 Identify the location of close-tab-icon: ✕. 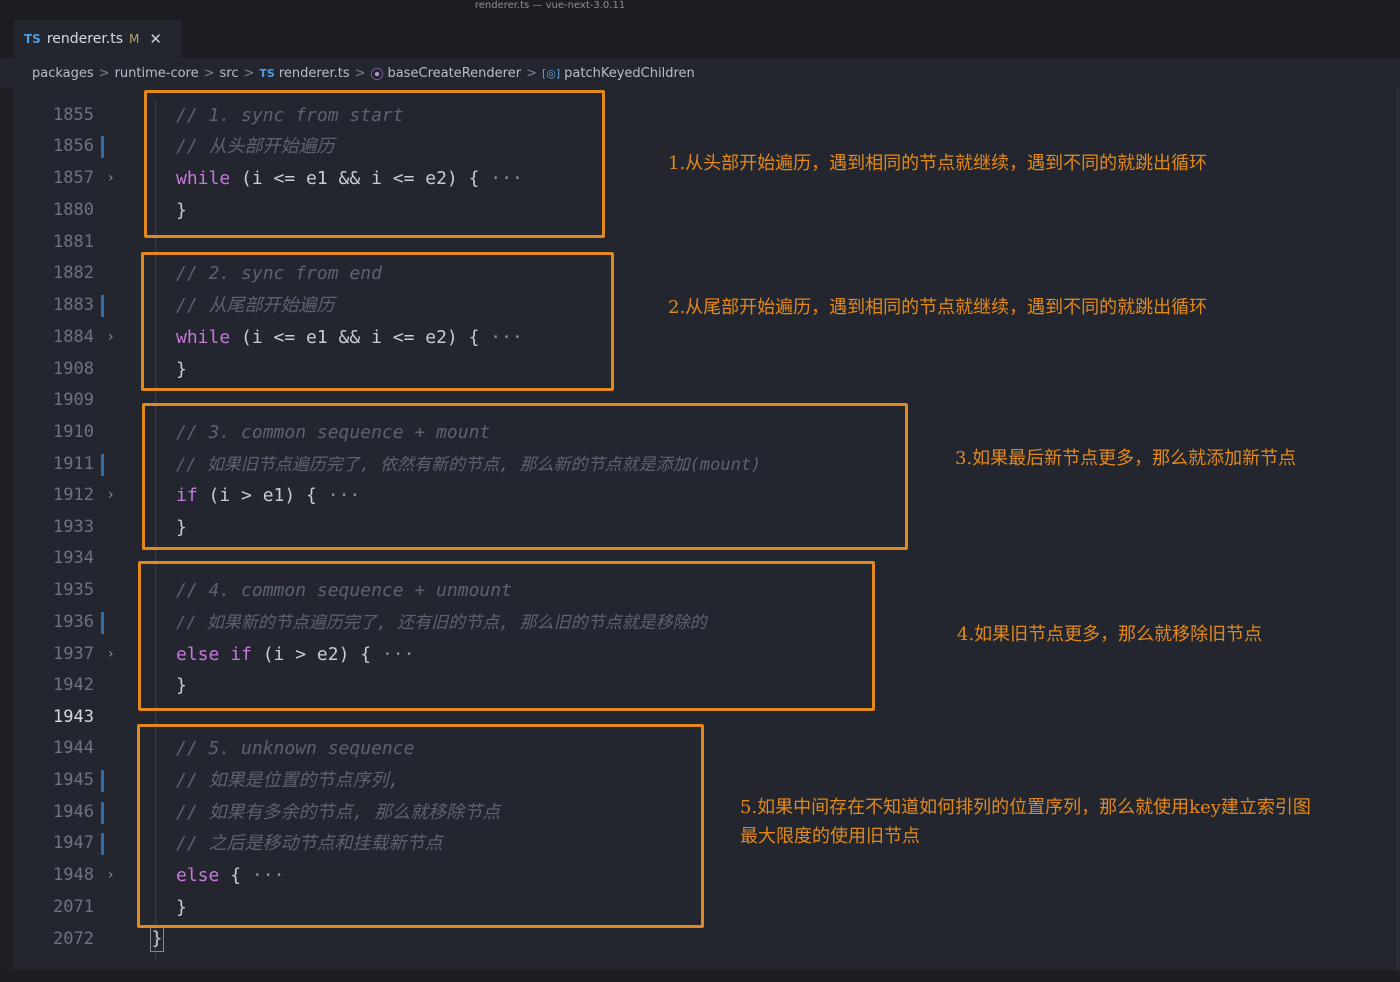
(155, 39).